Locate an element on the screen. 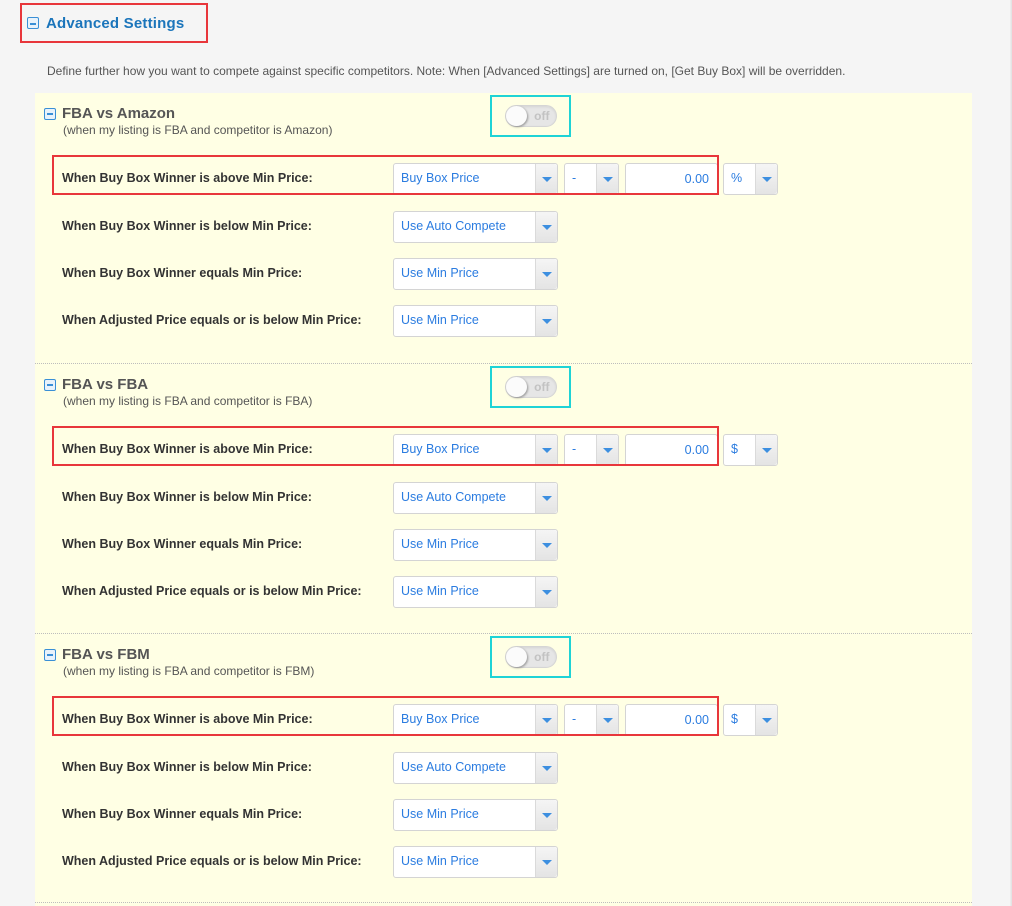 This screenshot has height=906, width=1012. section-header: FBA vs FBA is located at coordinates (96, 384).